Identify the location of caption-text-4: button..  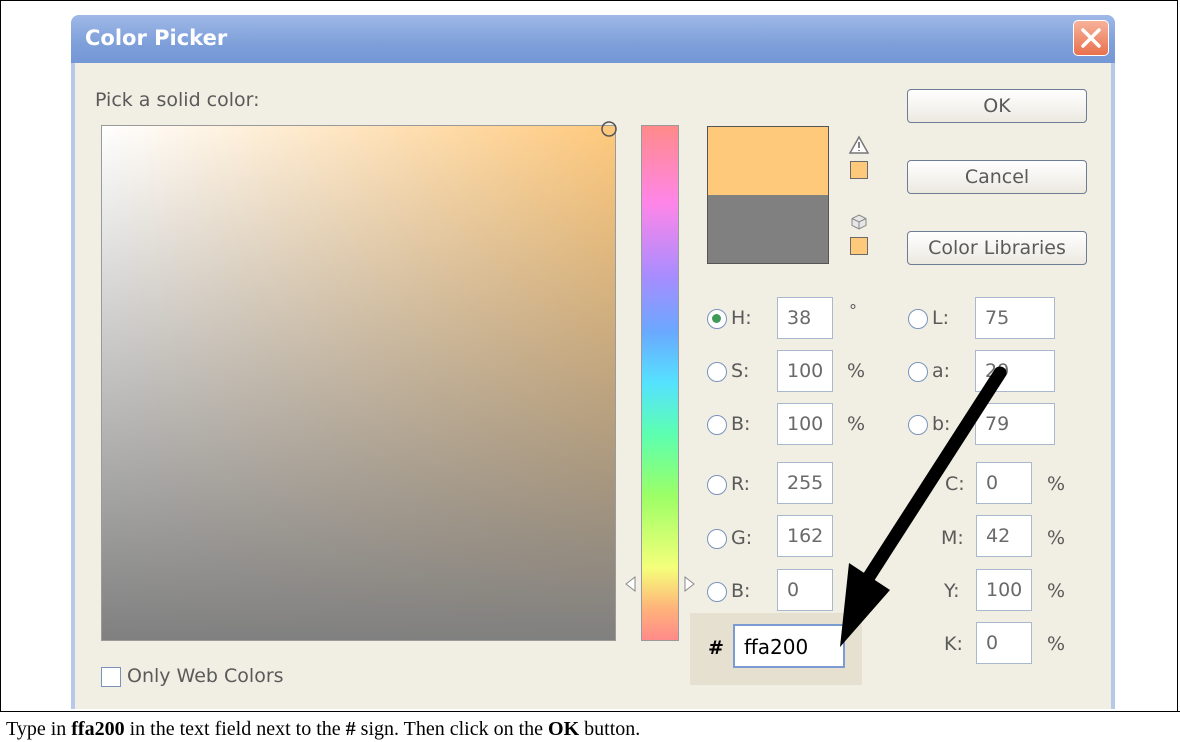
(610, 729).